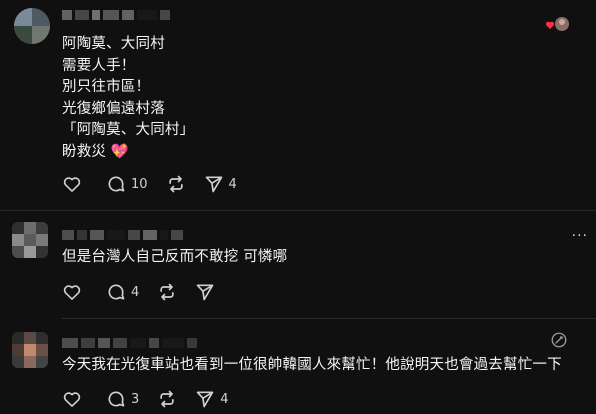 This screenshot has width=596, height=414. Describe the element at coordinates (559, 342) in the screenshot. I see `edit-pen-icon` at that location.